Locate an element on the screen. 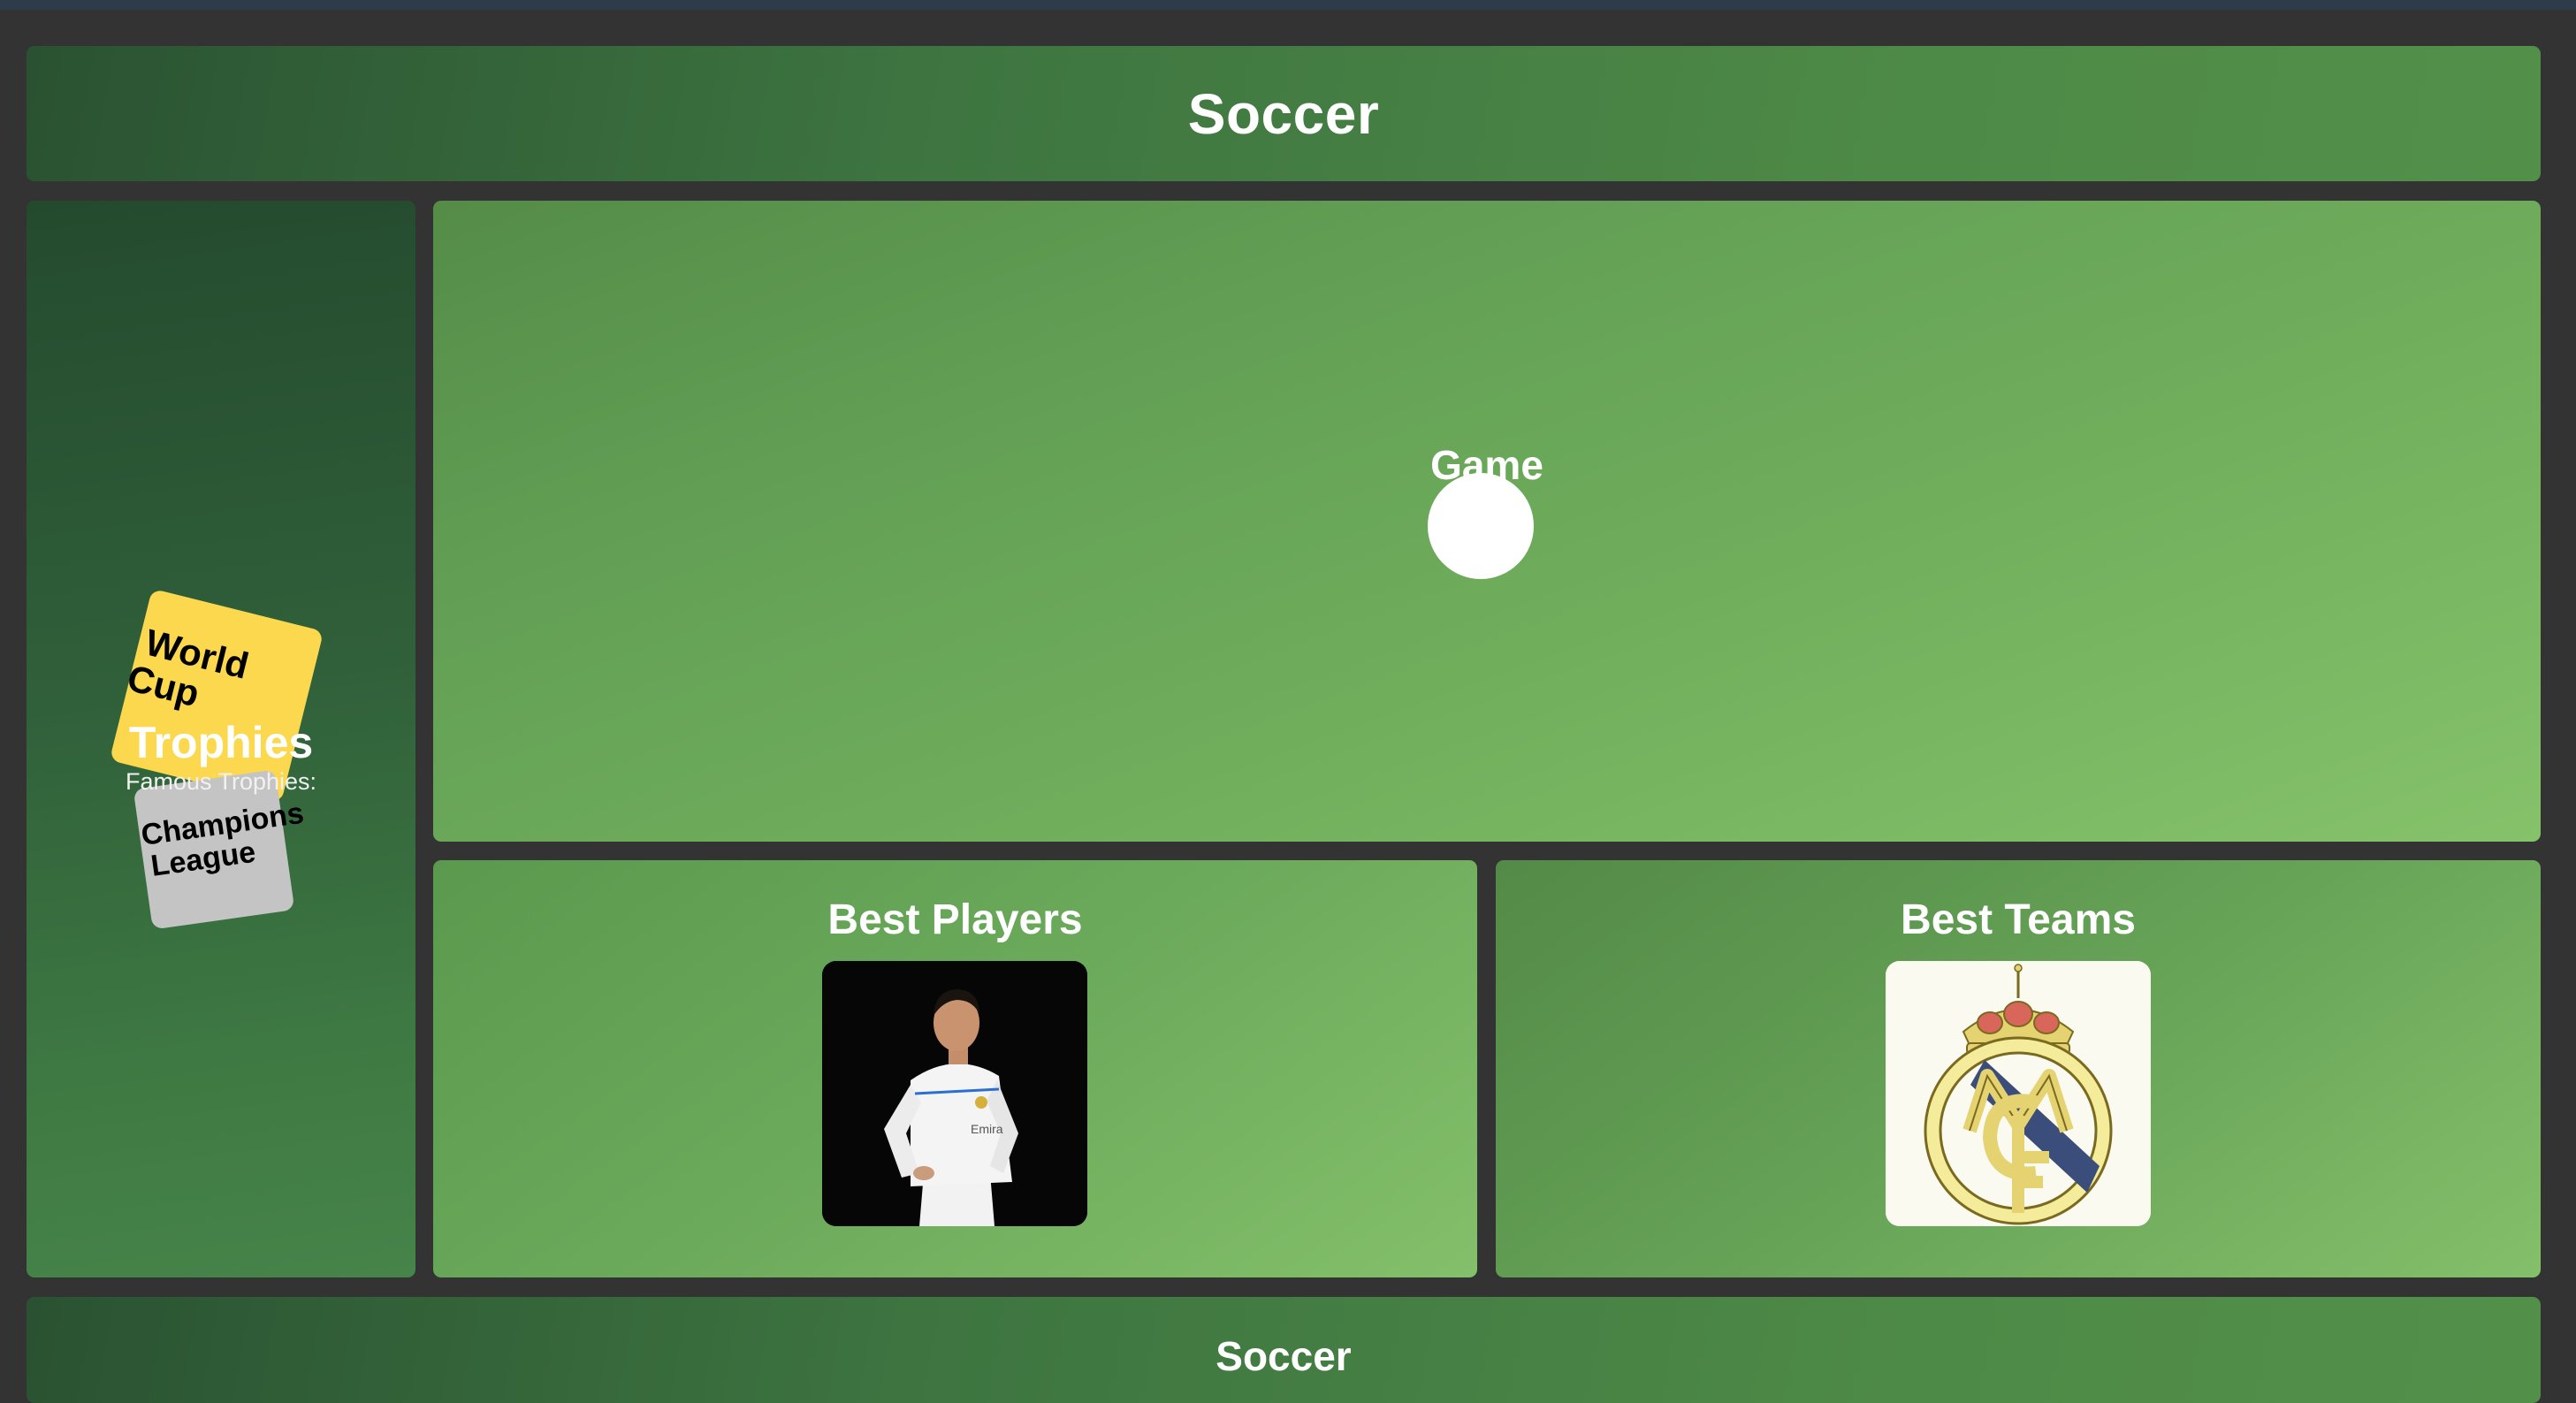 This screenshot has width=2576, height=1403. svg-text: Emira is located at coordinates (987, 1129).